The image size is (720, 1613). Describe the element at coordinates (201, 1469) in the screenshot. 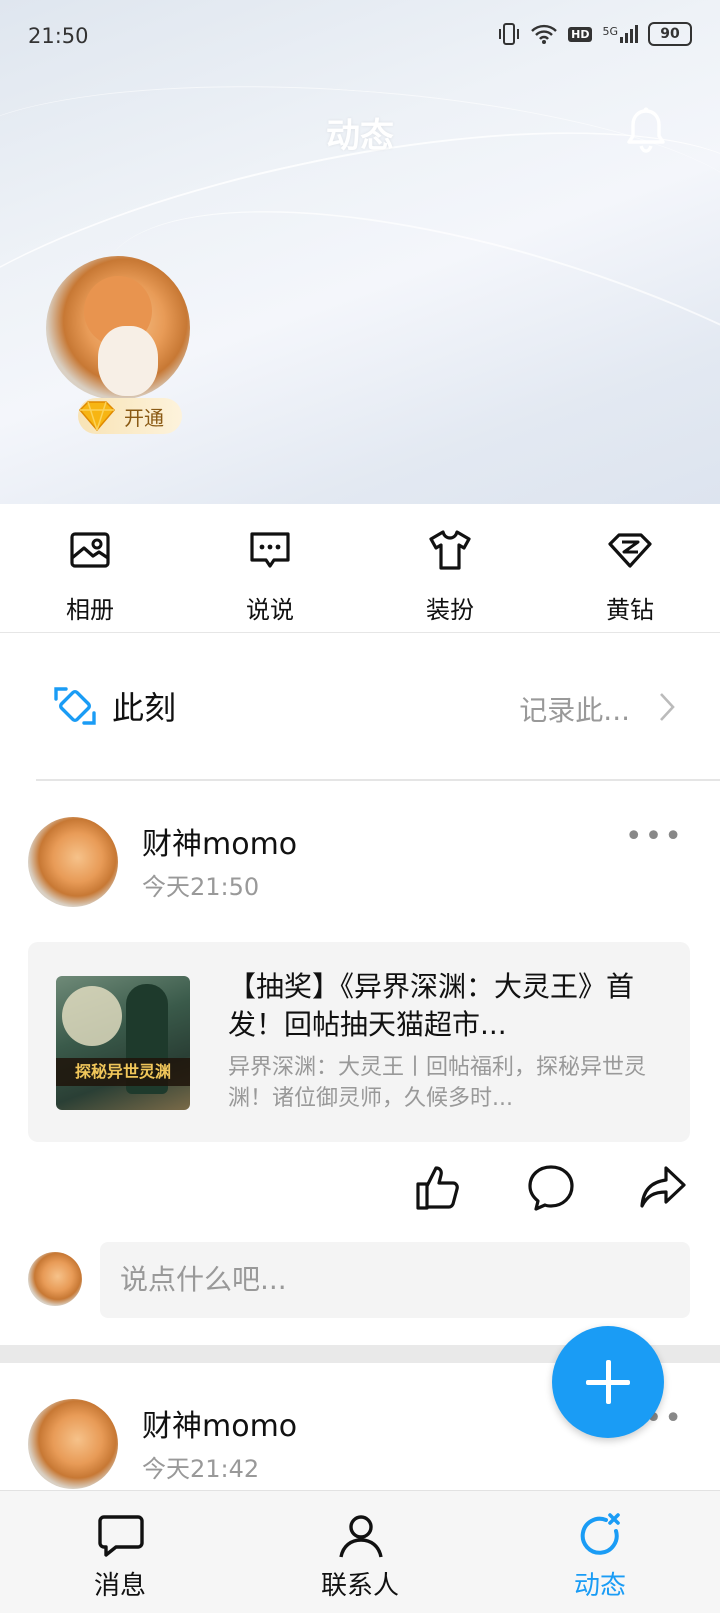

I see `post-time: 今天21:42` at that location.